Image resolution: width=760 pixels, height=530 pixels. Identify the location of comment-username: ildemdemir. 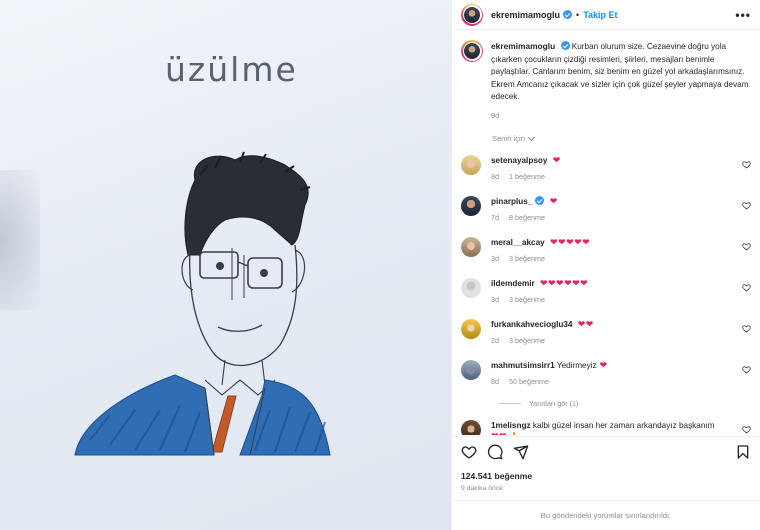
(513, 283).